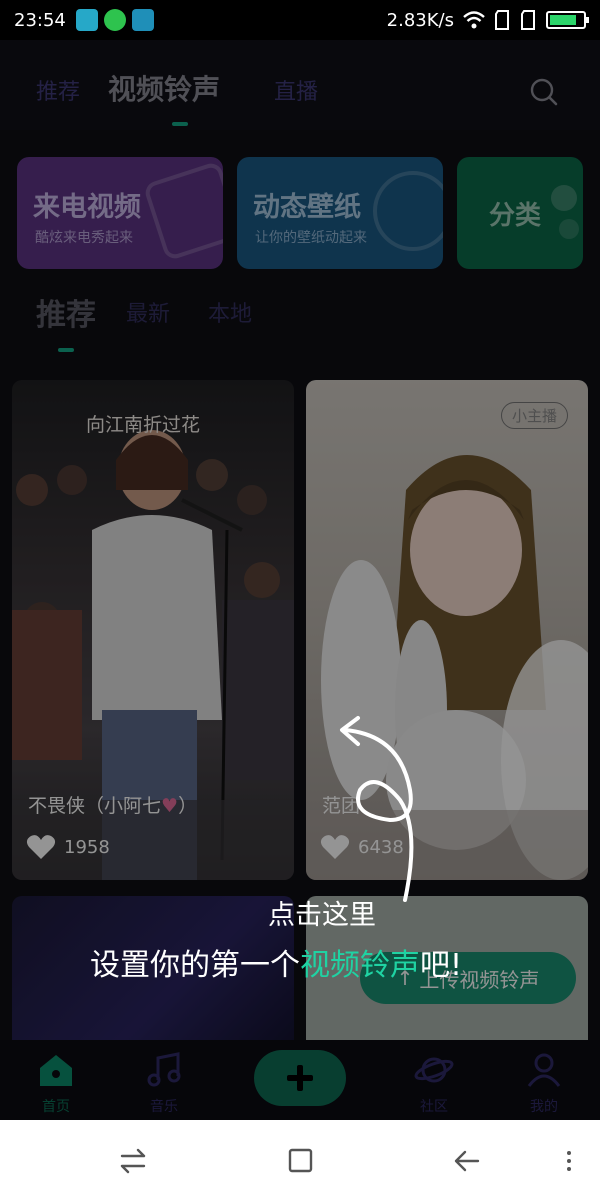 The width and height of the screenshot is (600, 1200). Describe the element at coordinates (143, 425) in the screenshot. I see `video-overlay-title: 向江南折过花` at that location.